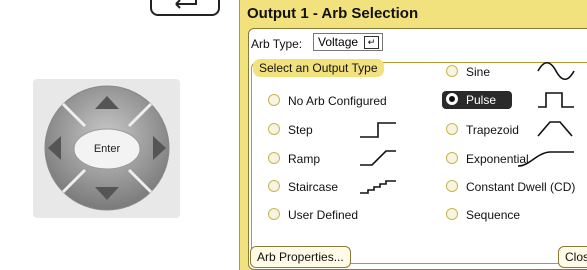 This screenshot has height=270, width=587. What do you see at coordinates (378, 158) in the screenshot?
I see `ramp-wave-icon` at bounding box center [378, 158].